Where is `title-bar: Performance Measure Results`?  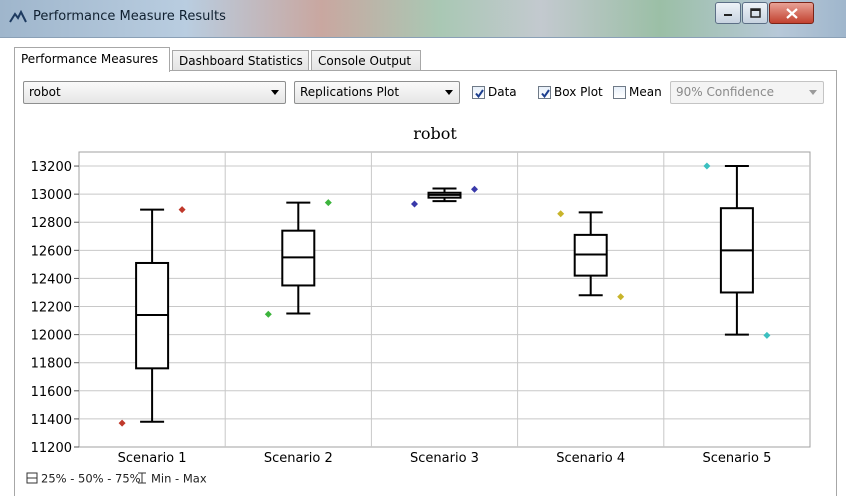
title-bar: Performance Measure Results is located at coordinates (423, 19).